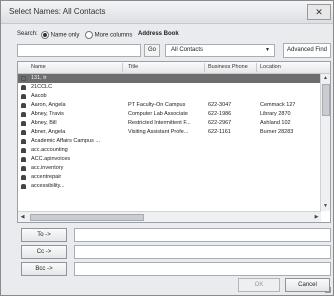  What do you see at coordinates (46, 177) in the screenshot?
I see `contact-name: accentrepair` at bounding box center [46, 177].